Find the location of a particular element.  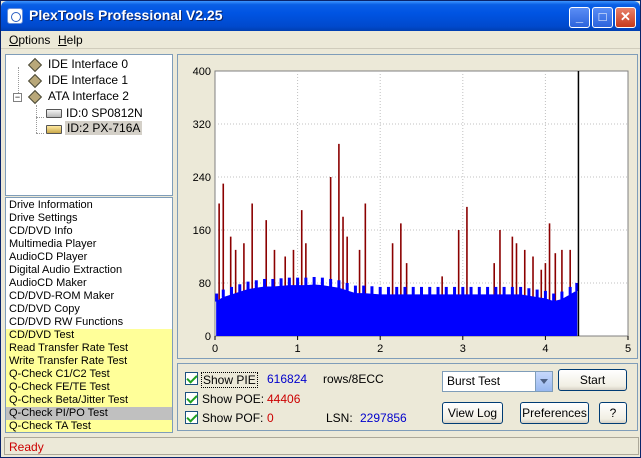

function-item: CD/DVD Test is located at coordinates (89, 335).